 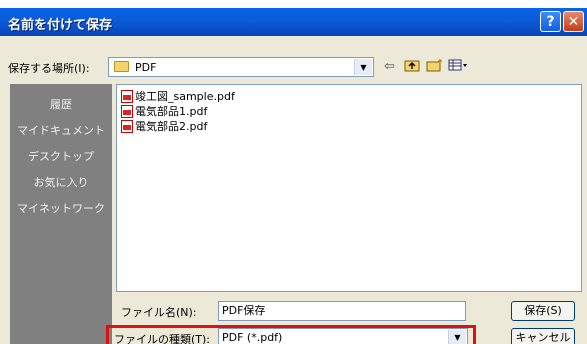 What do you see at coordinates (342, 311) in the screenshot?
I see `file-name-field: PDF保存` at bounding box center [342, 311].